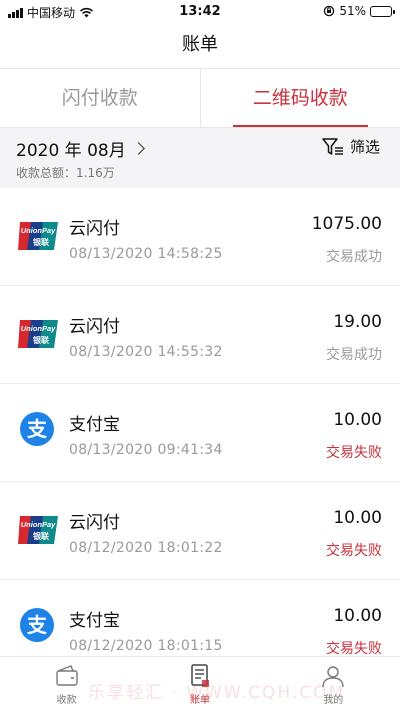  Describe the element at coordinates (100, 98) in the screenshot. I see `tab-quickpass: 闪付收款` at that location.